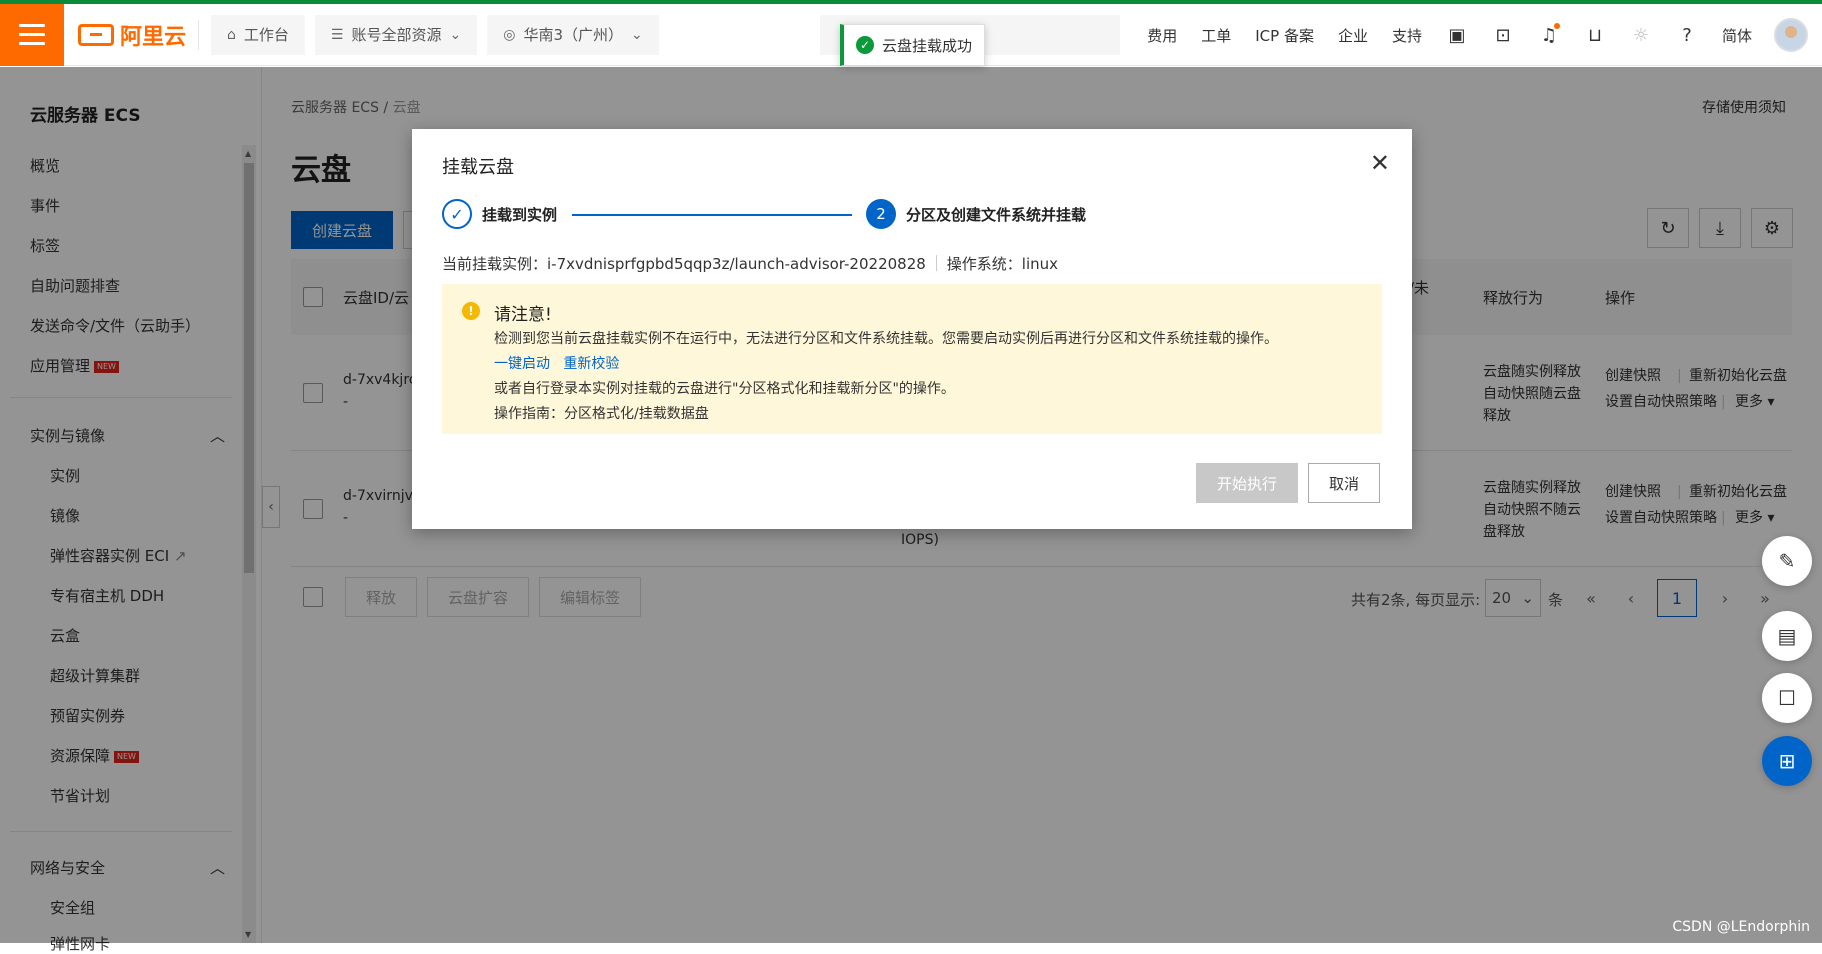 The height and width of the screenshot is (954, 1822). What do you see at coordinates (1002, 263) in the screenshot?
I see `os-label: 操作系统：linux` at bounding box center [1002, 263].